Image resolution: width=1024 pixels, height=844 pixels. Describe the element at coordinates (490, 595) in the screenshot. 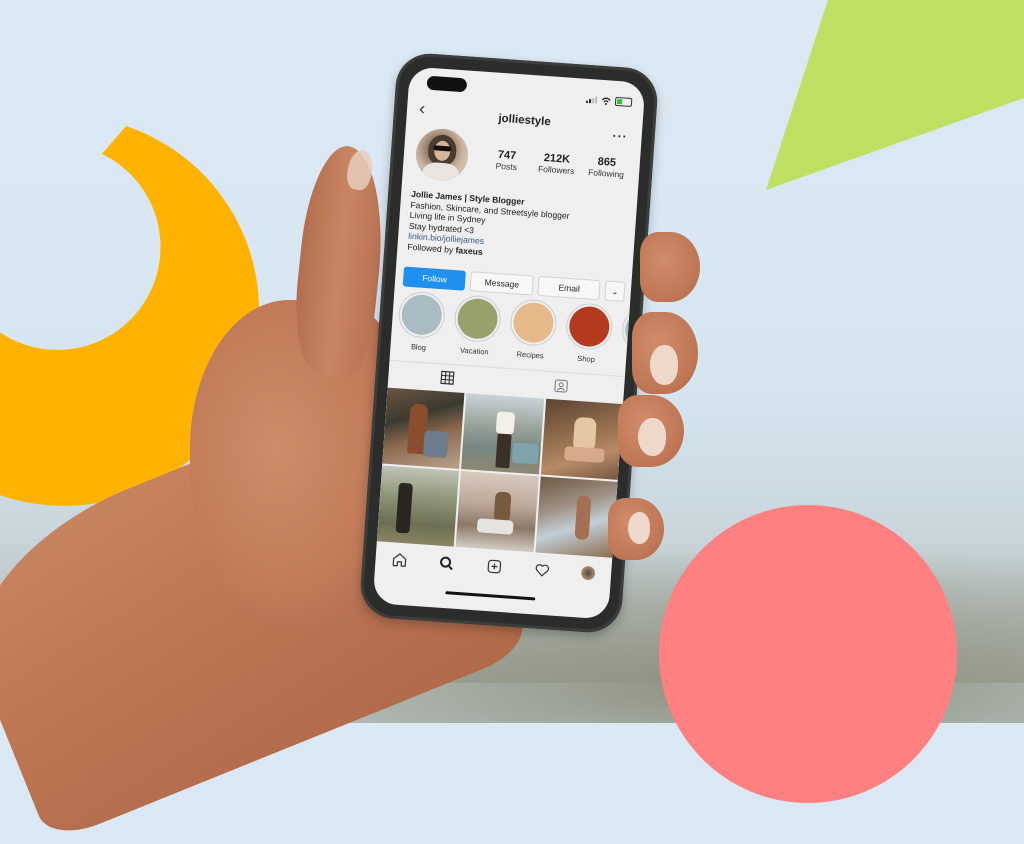

I see `home-indicator` at that location.